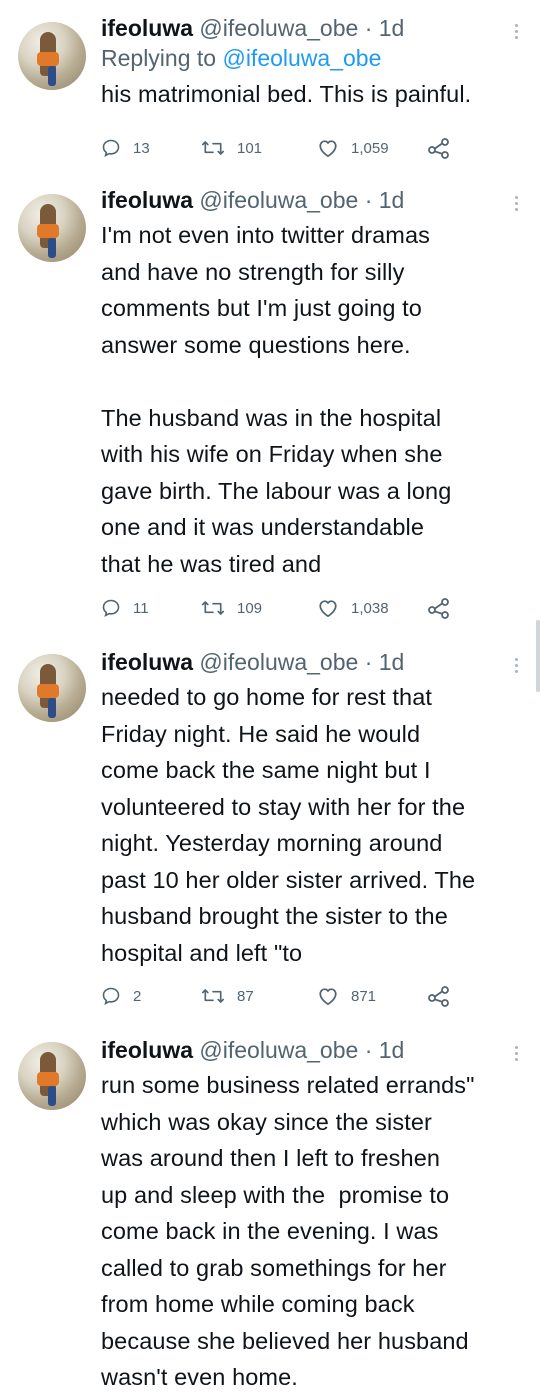  Describe the element at coordinates (125, 148) in the screenshot. I see `reply-button: 13` at that location.